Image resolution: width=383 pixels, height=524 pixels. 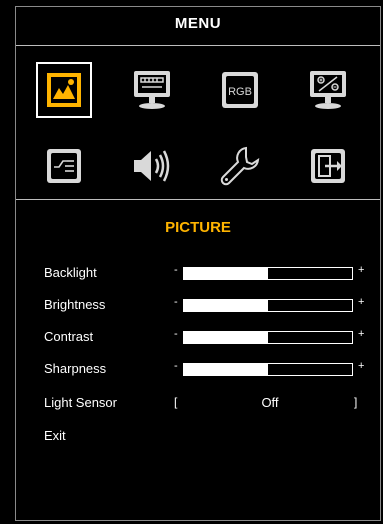 I want to click on percent-icon-glyph, so click(x=328, y=90).